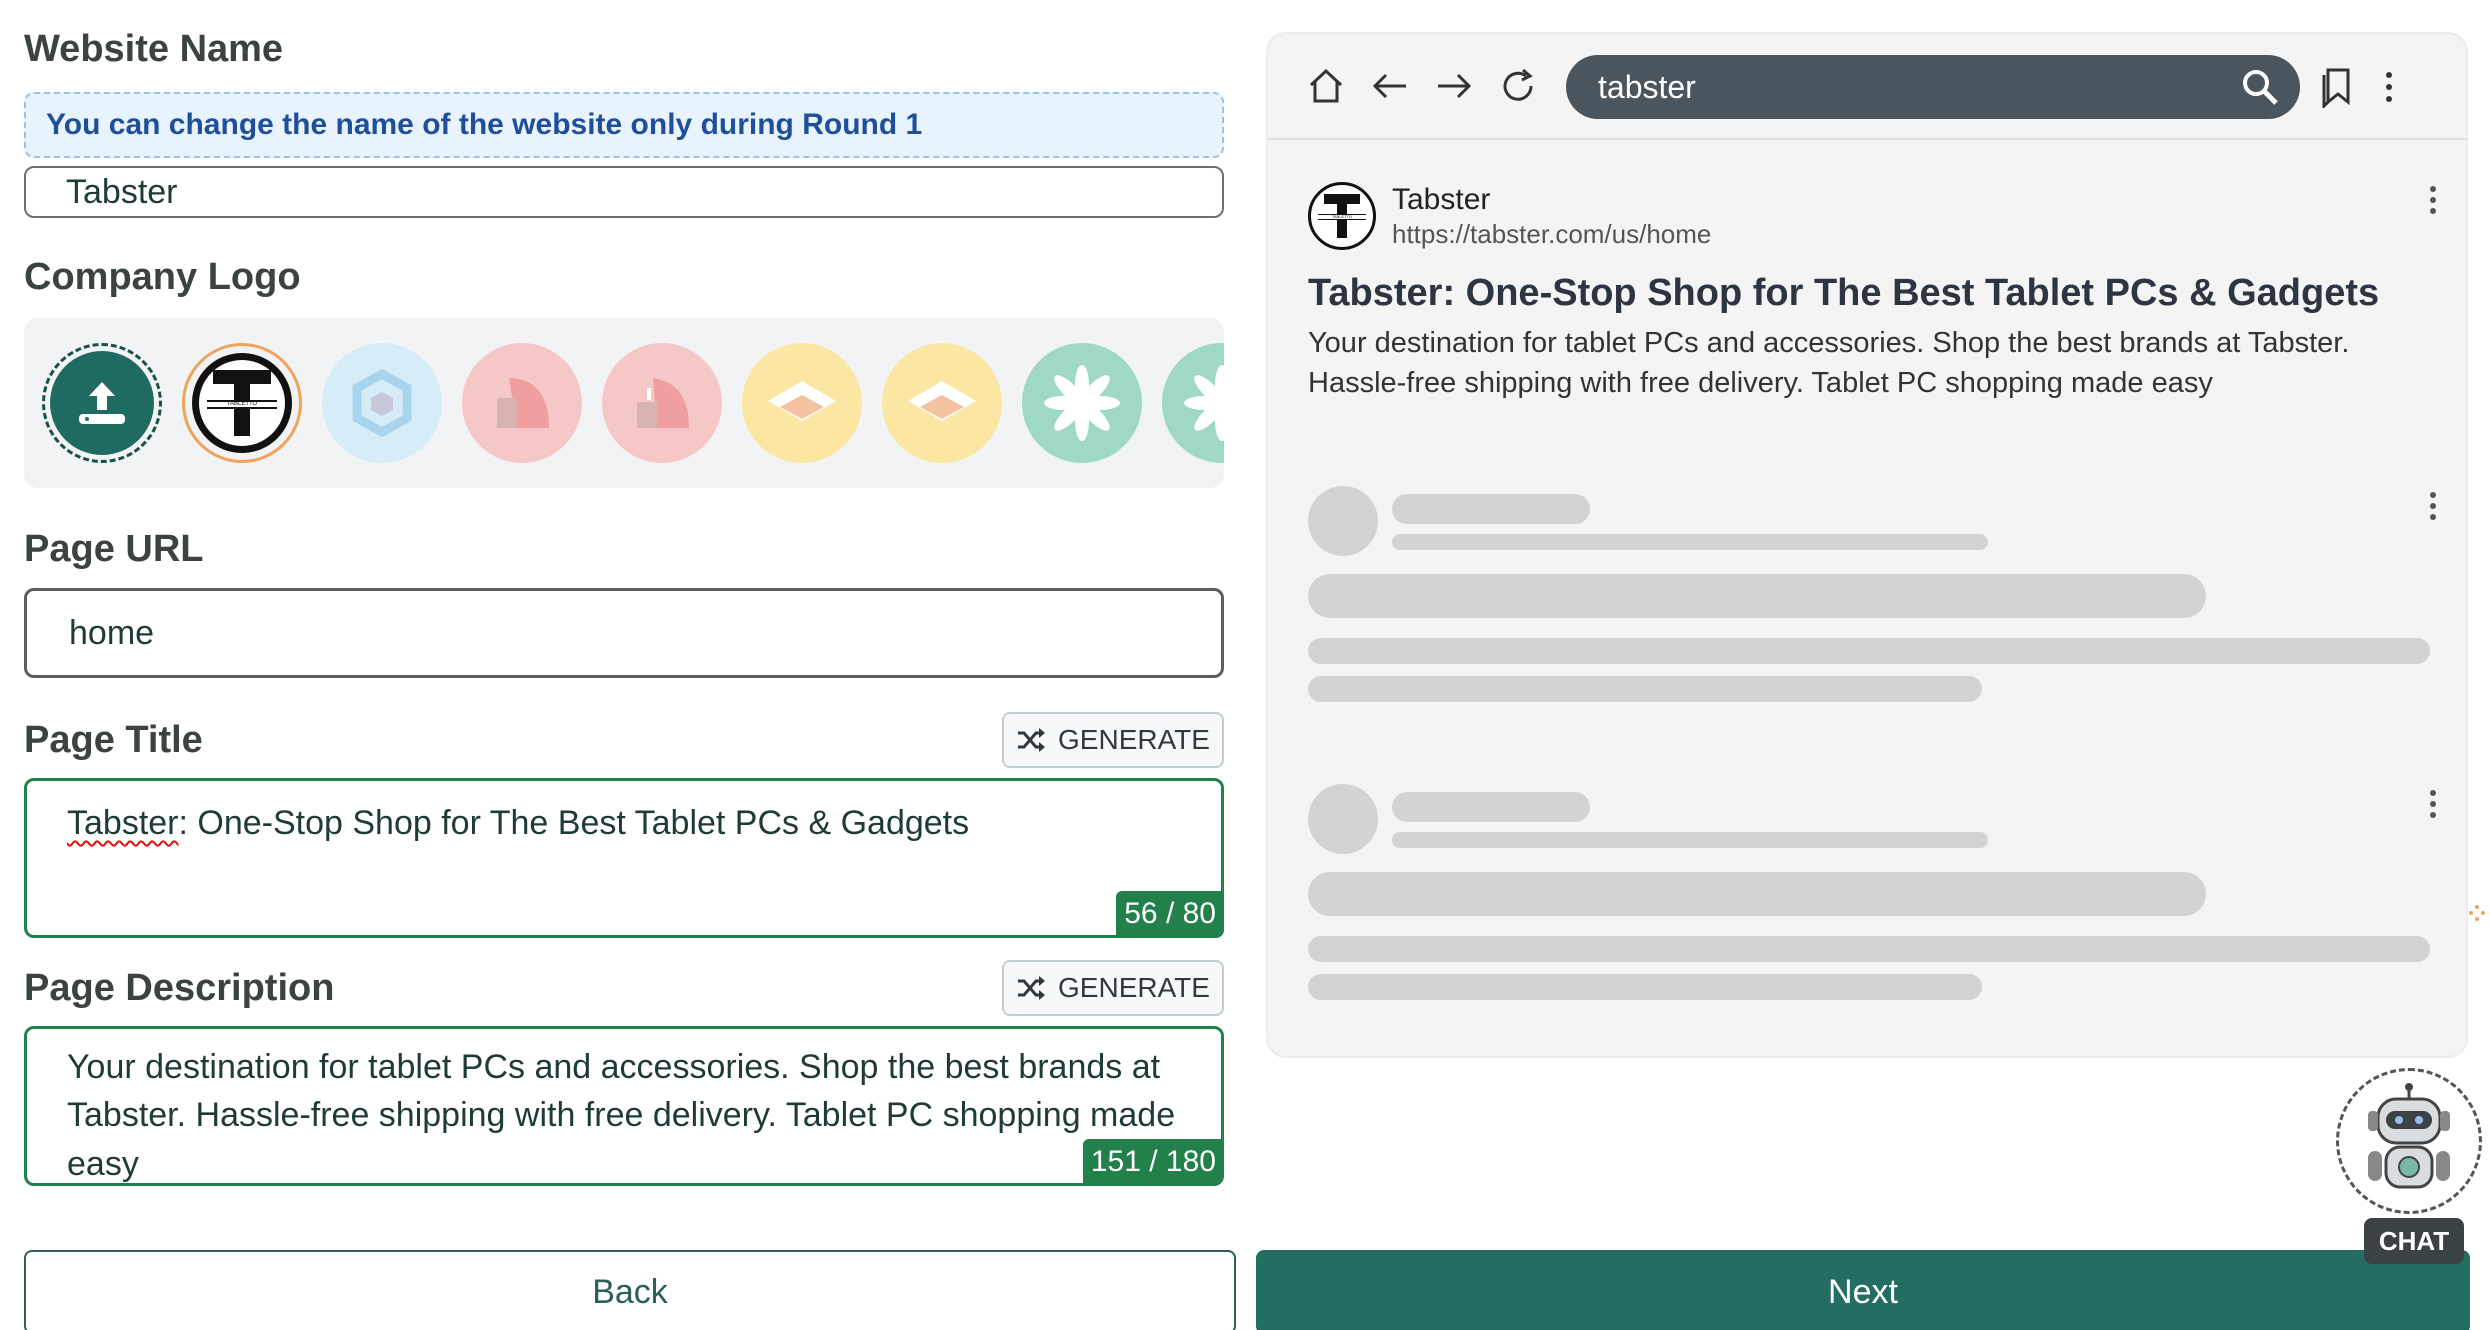 The width and height of the screenshot is (2490, 1330). Describe the element at coordinates (1134, 987) in the screenshot. I see `generate-description-label: GENERATE` at that location.